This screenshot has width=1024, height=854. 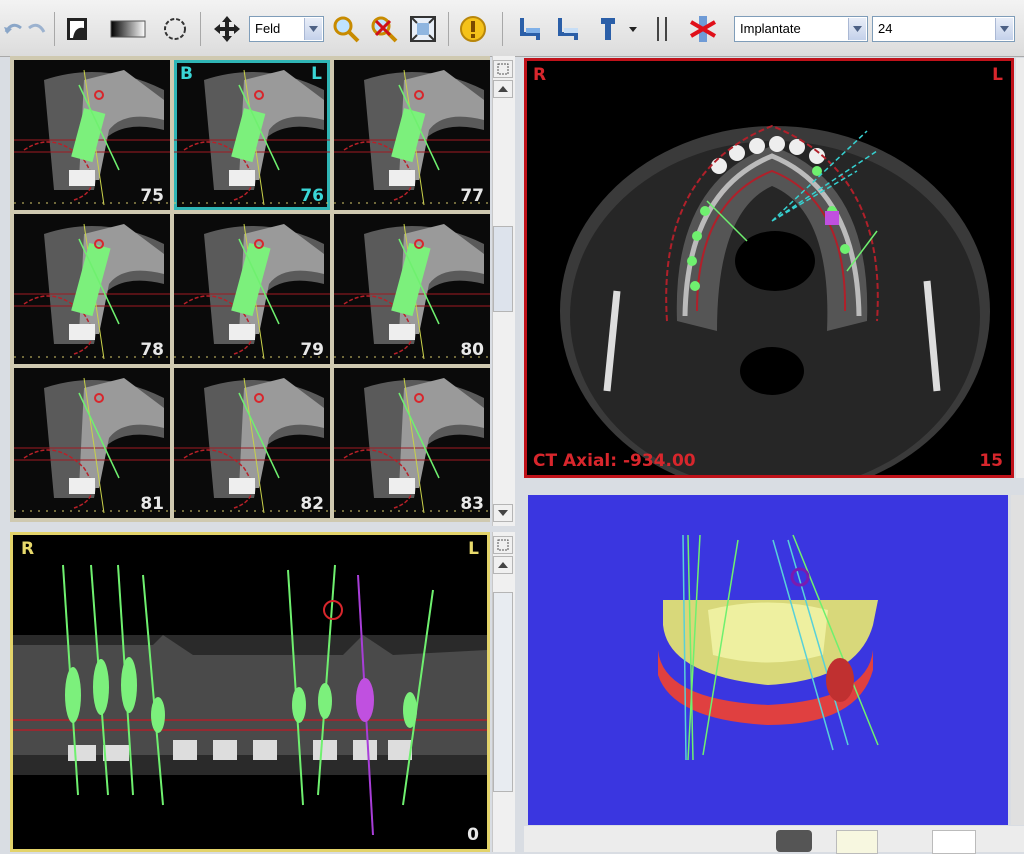 What do you see at coordinates (614, 461) in the screenshot?
I see `axial-status-readout: CT Axial: -934.00` at bounding box center [614, 461].